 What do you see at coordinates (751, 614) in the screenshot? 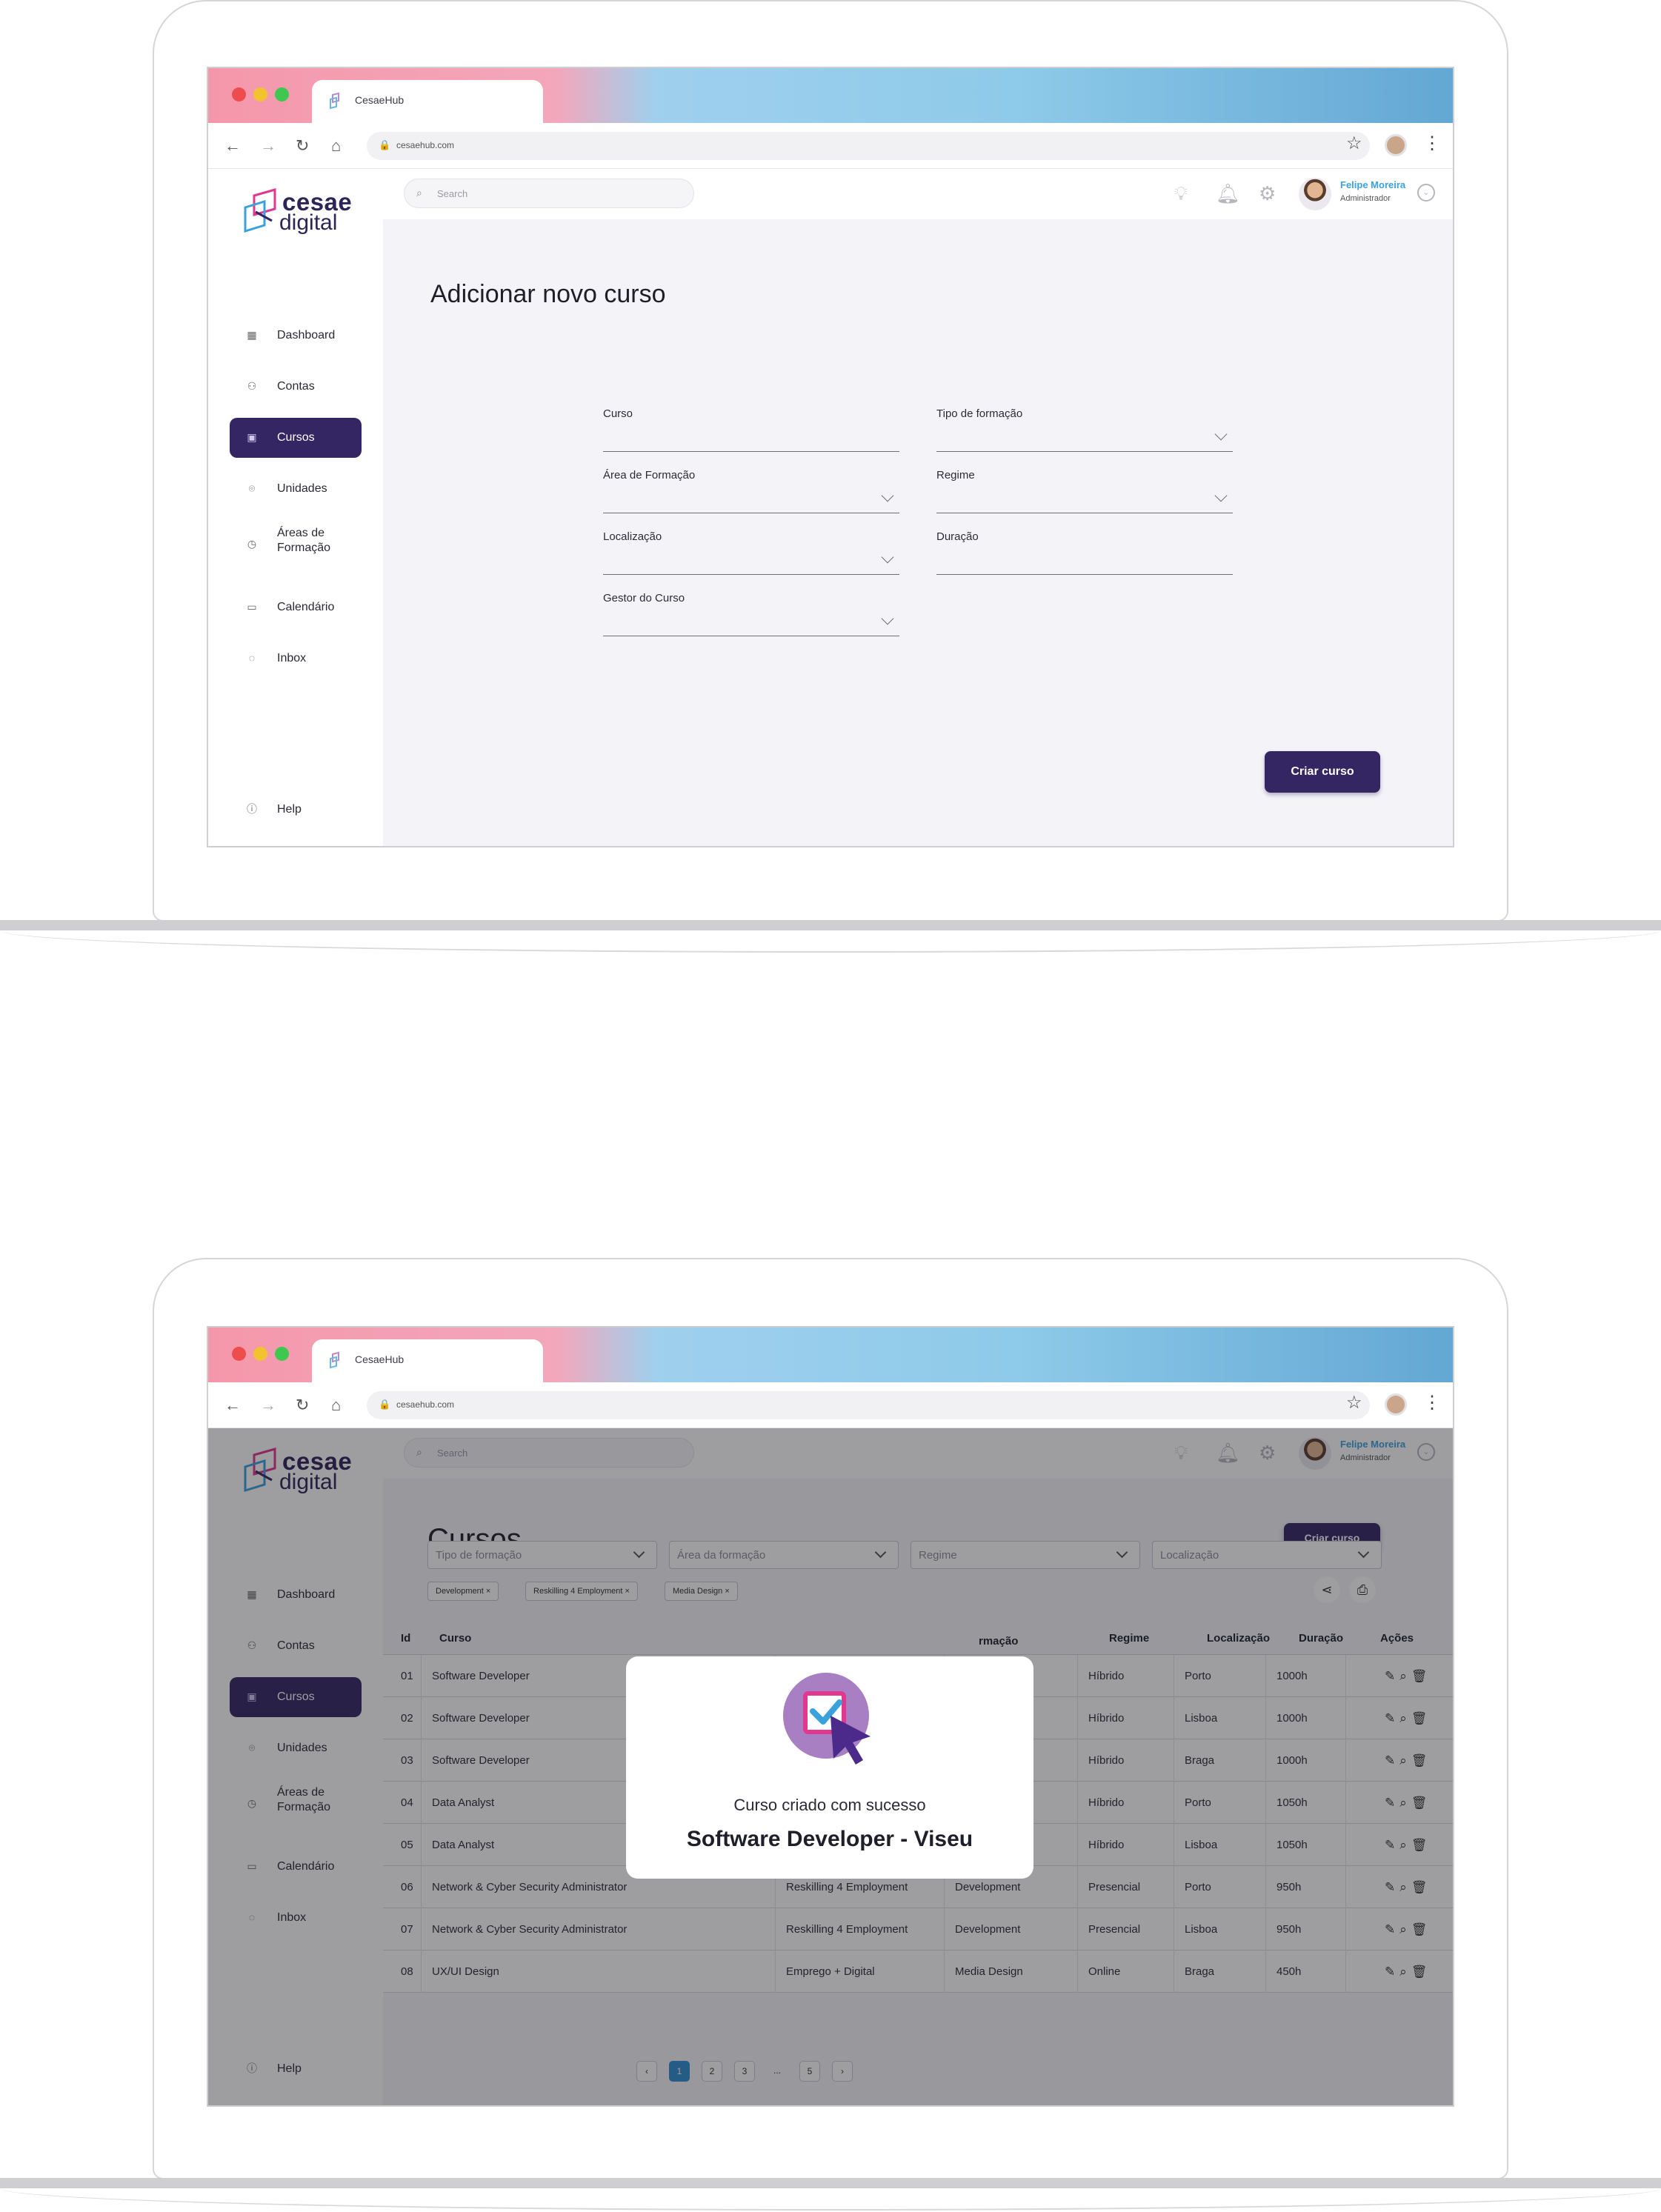
I see `gestor-curso-select: Gestor do Curso` at bounding box center [751, 614].